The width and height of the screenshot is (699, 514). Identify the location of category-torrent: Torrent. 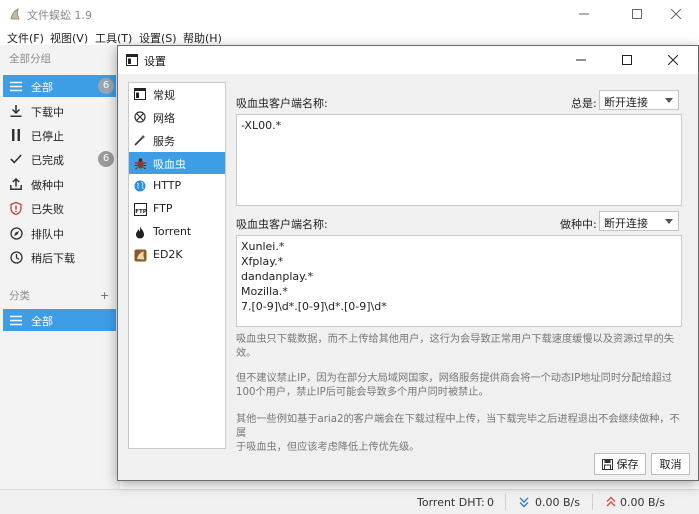
(177, 232).